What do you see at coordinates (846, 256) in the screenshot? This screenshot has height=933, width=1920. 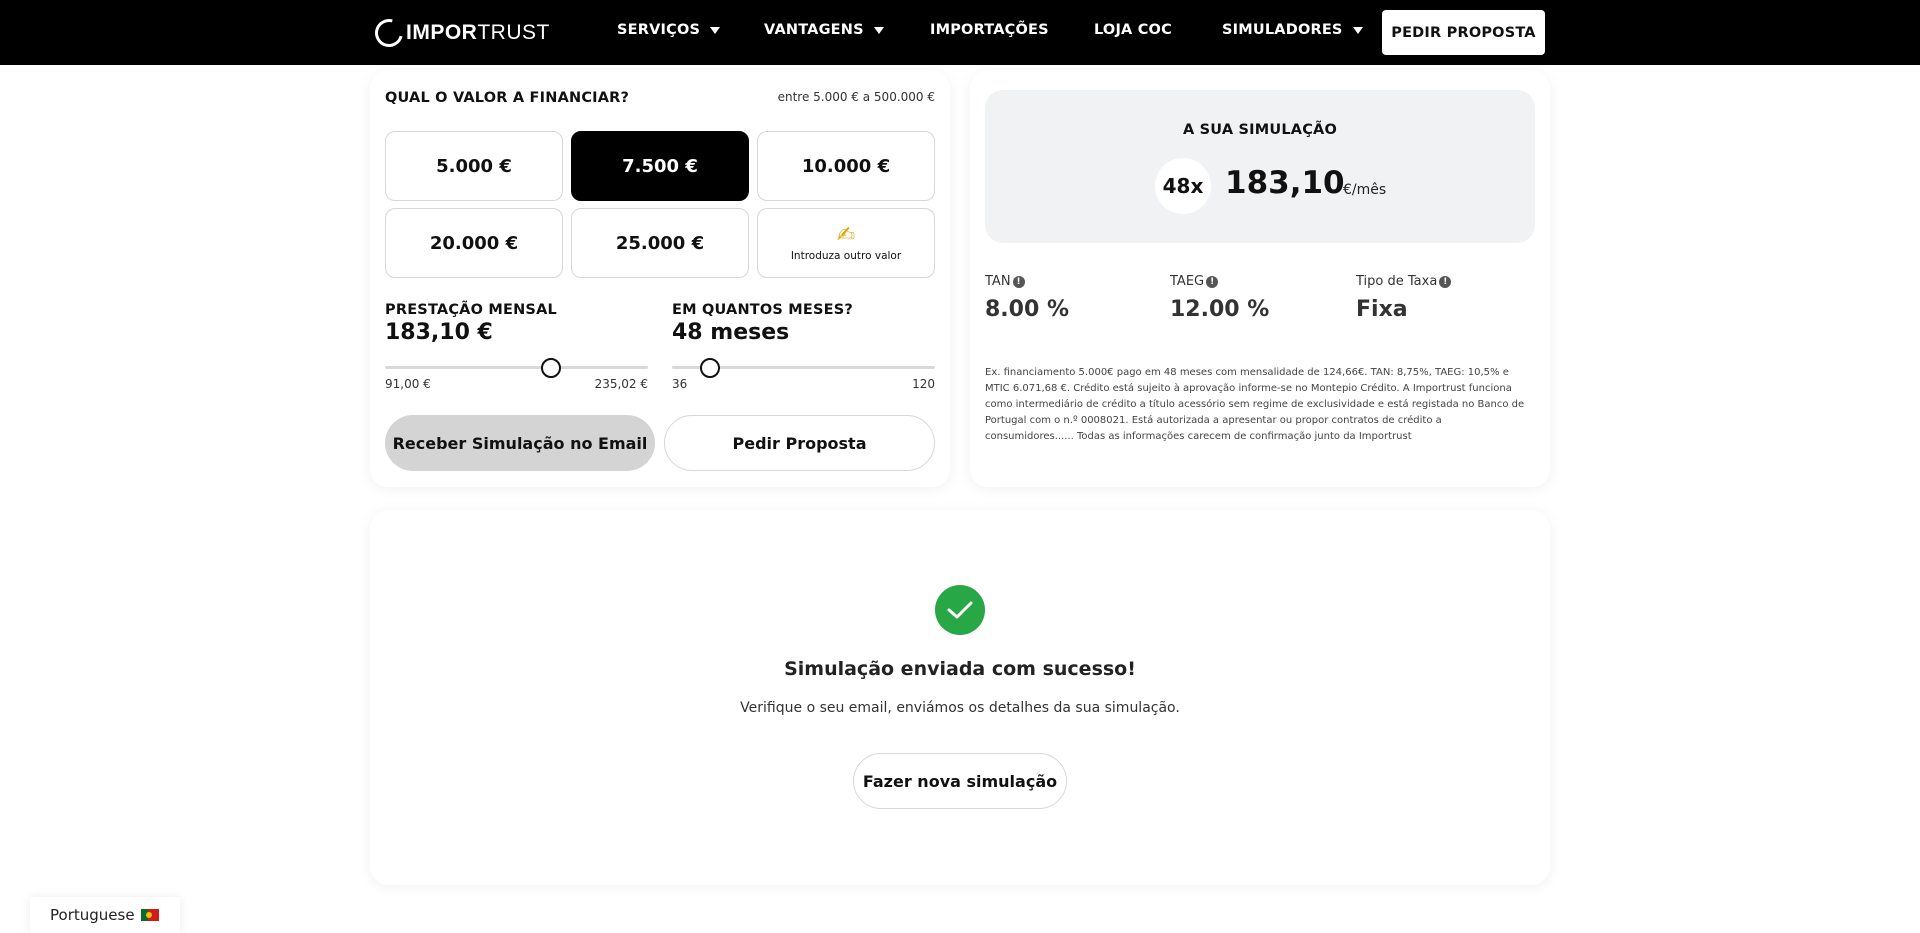 I see `other-amount-label: Introduza outro valor` at bounding box center [846, 256].